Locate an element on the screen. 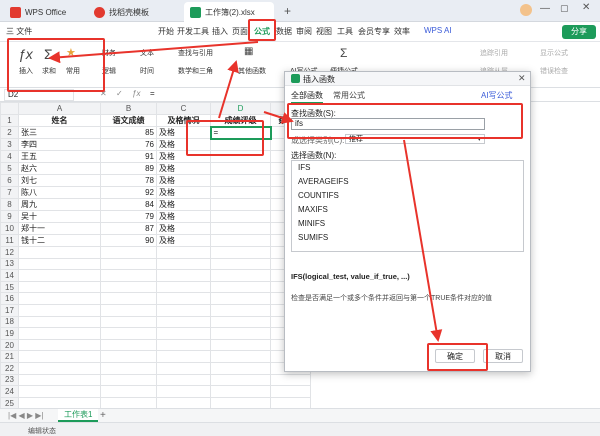  arrow-to-ok is located at coordinates (423, 240).